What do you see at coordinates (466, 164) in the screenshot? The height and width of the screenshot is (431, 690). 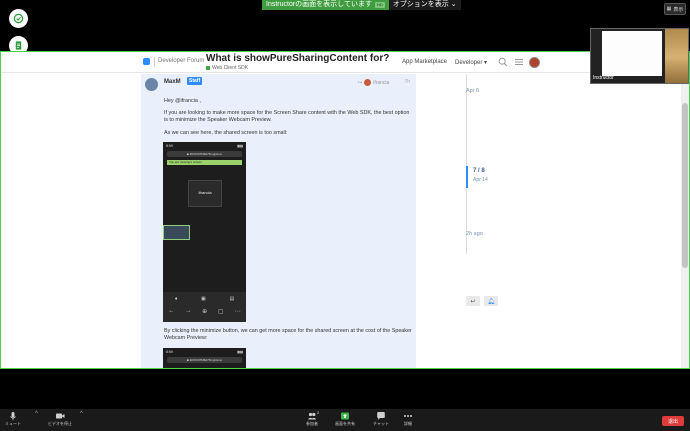 I see `timeline-track` at bounding box center [466, 164].